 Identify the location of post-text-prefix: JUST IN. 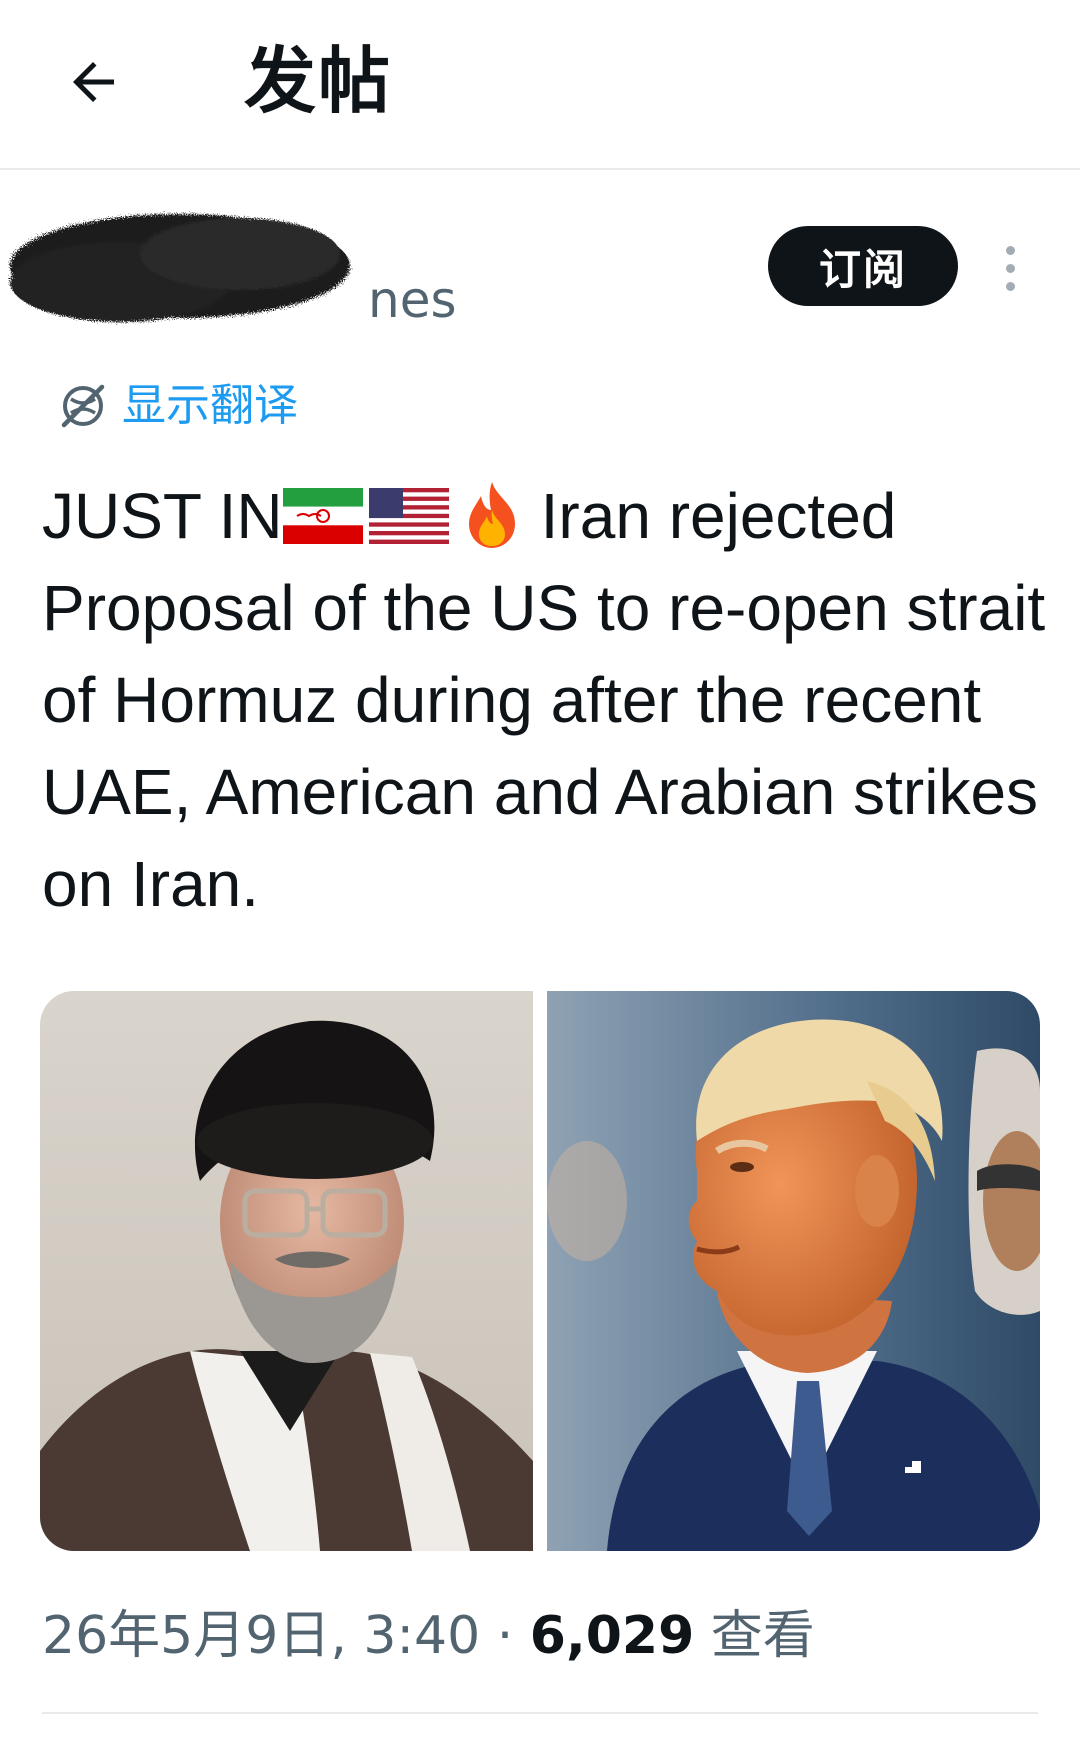
(162, 516).